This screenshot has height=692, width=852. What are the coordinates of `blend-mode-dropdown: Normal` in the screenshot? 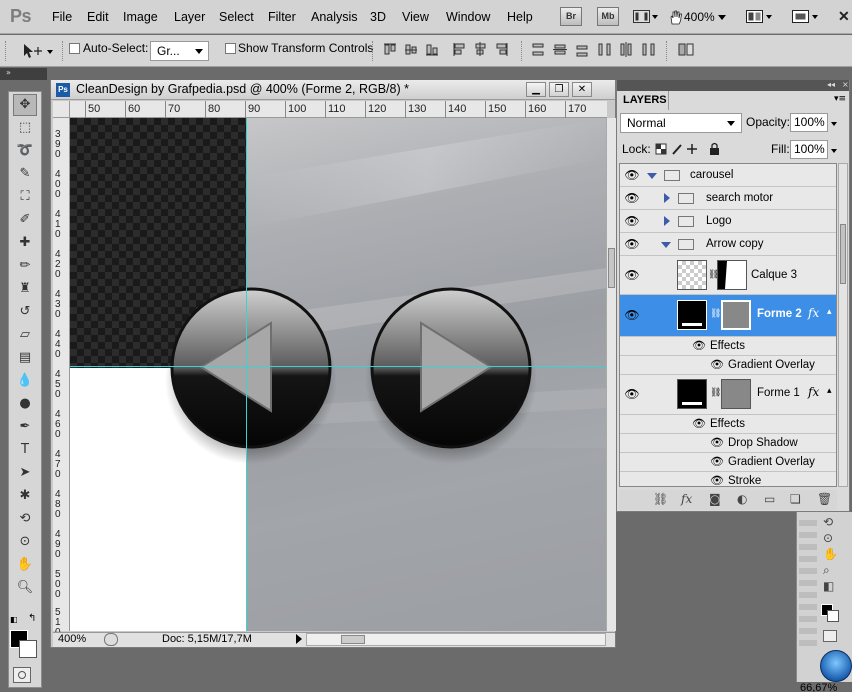 It's located at (681, 123).